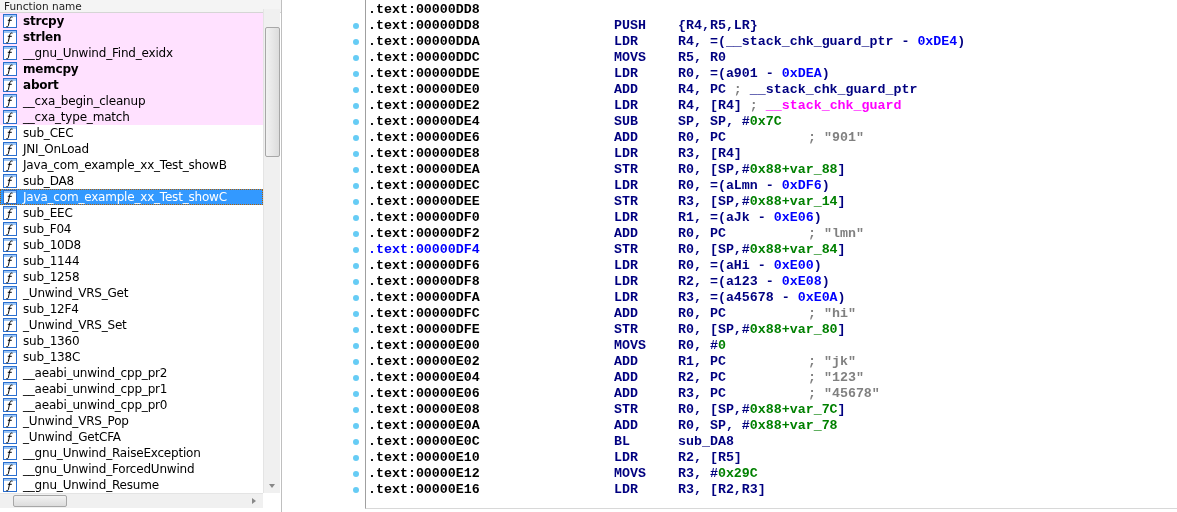  Describe the element at coordinates (131, 149) in the screenshot. I see `function-list-item: JNI_OnLoad` at that location.